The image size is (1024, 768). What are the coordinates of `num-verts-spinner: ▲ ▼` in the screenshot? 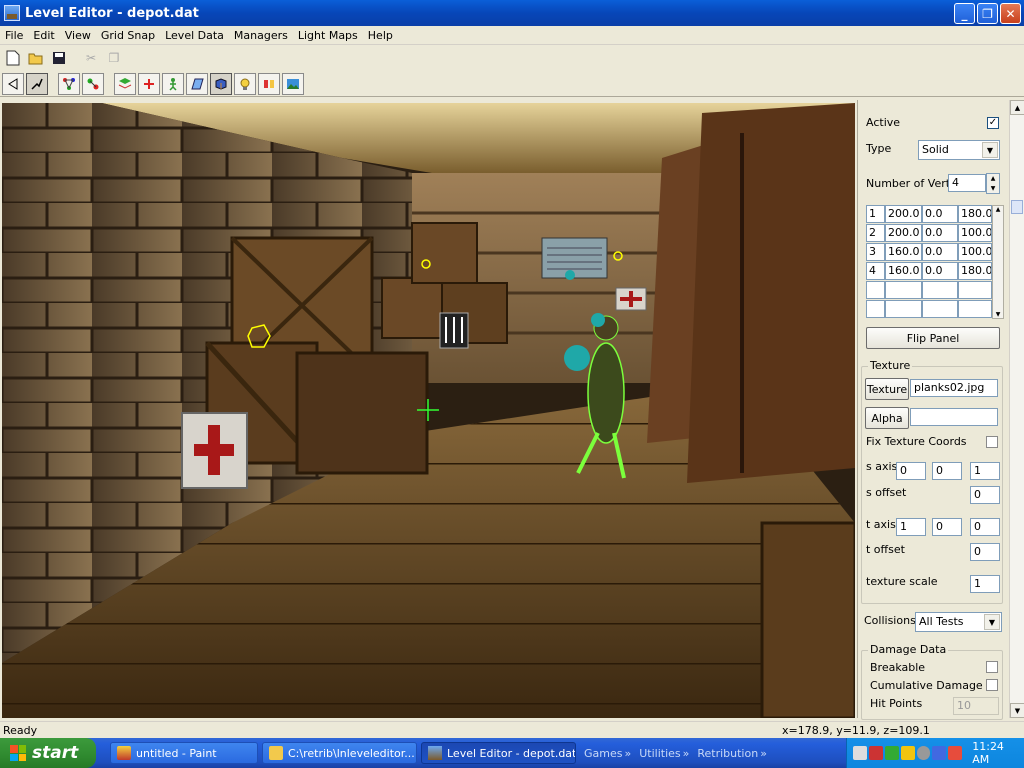 It's located at (993, 183).